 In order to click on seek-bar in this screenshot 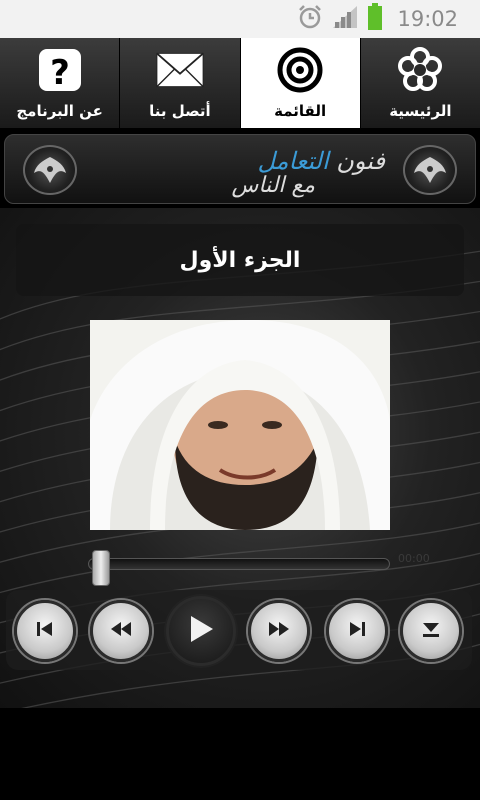, I will do `click(239, 568)`.